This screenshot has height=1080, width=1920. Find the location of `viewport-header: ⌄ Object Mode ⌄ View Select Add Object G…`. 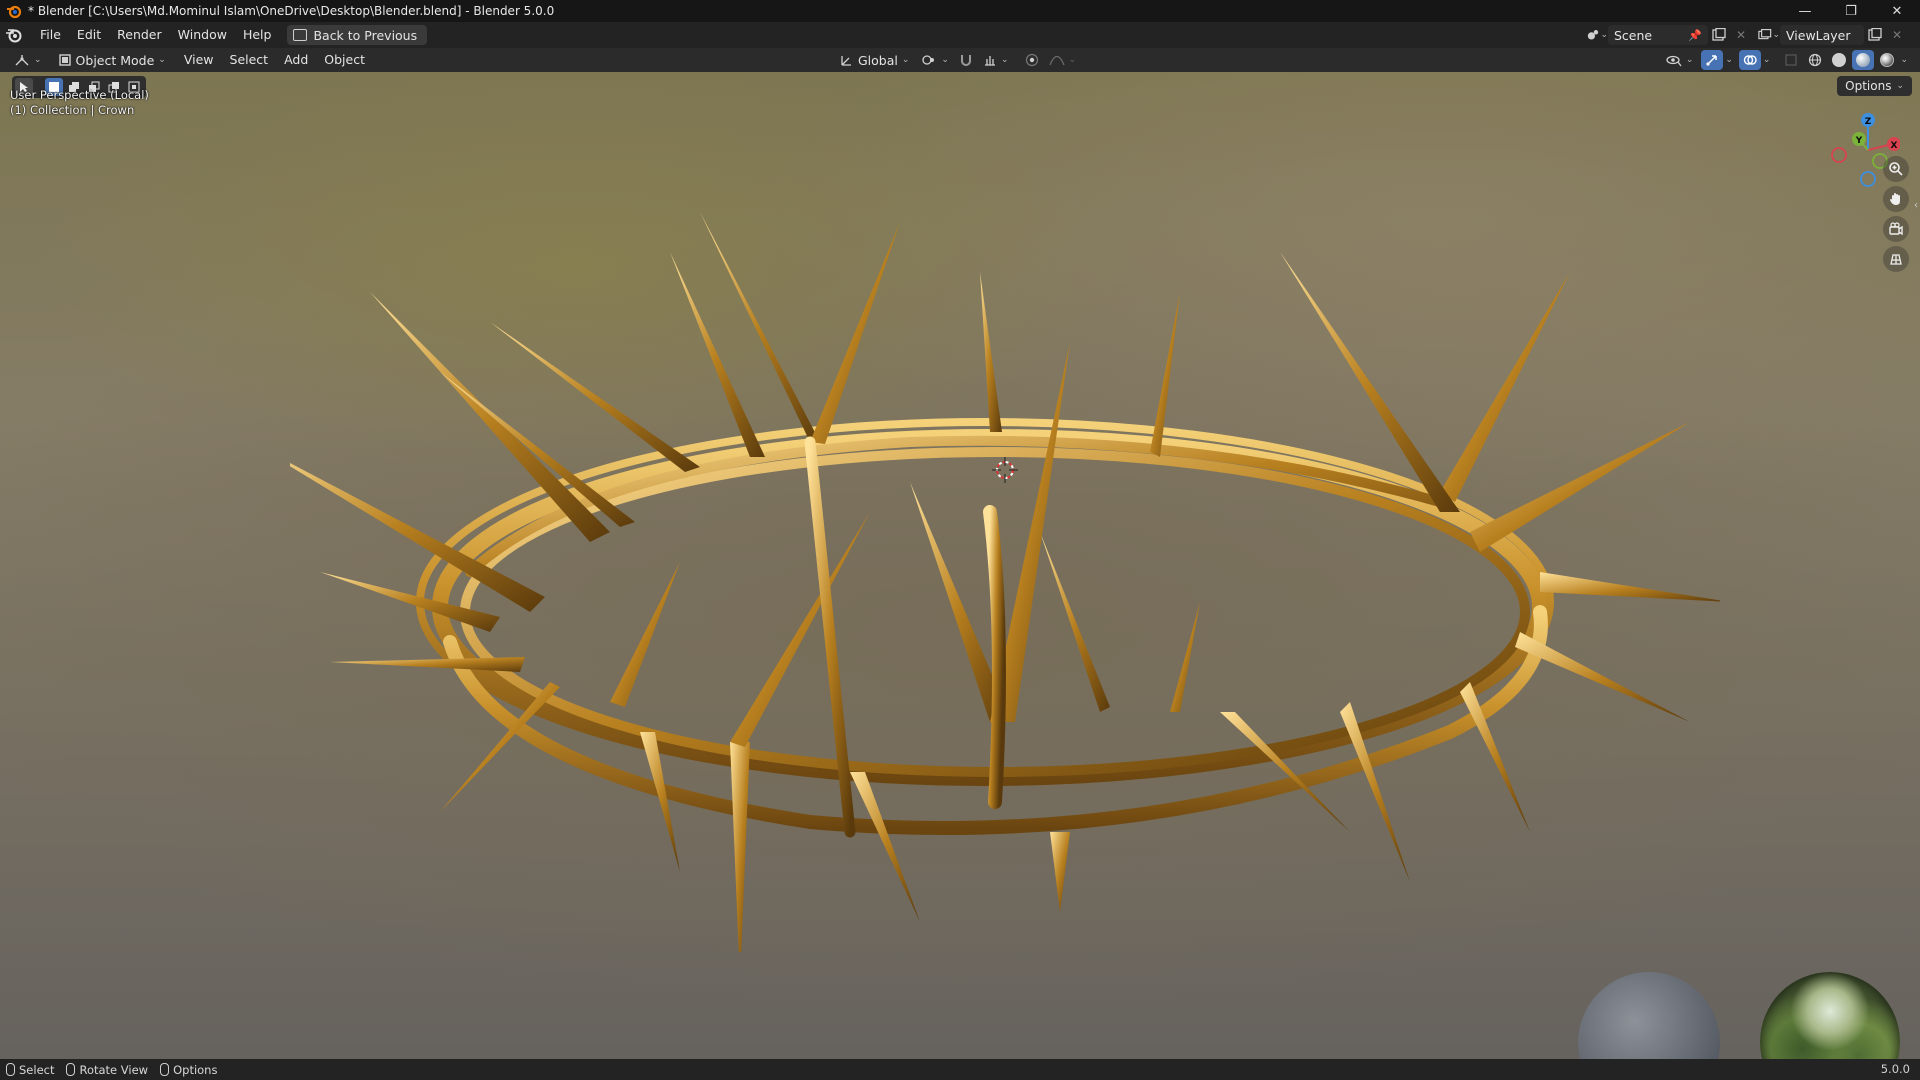

viewport-header: ⌄ Object Mode ⌄ View Select Add Object G… is located at coordinates (960, 60).